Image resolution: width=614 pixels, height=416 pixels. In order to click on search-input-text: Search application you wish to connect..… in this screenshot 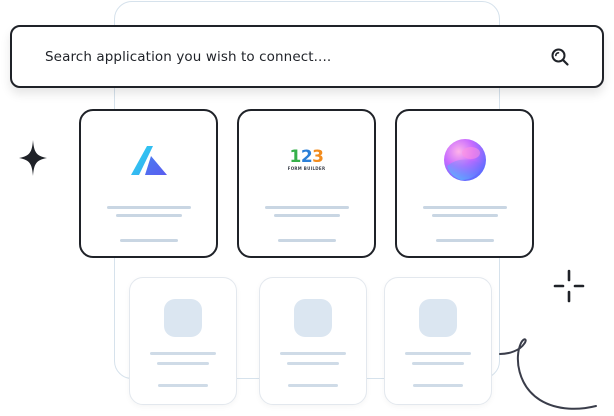, I will do `click(297, 57)`.